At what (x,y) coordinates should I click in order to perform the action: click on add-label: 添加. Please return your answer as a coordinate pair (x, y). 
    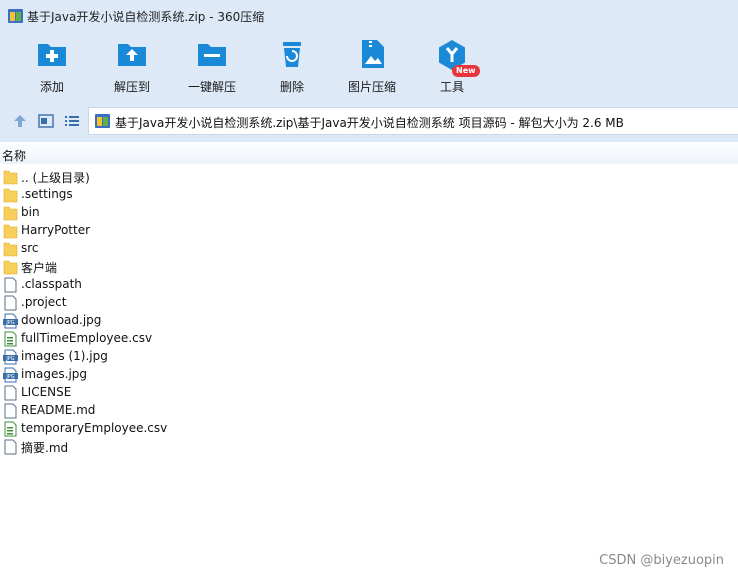
    Looking at the image, I should click on (51, 87).